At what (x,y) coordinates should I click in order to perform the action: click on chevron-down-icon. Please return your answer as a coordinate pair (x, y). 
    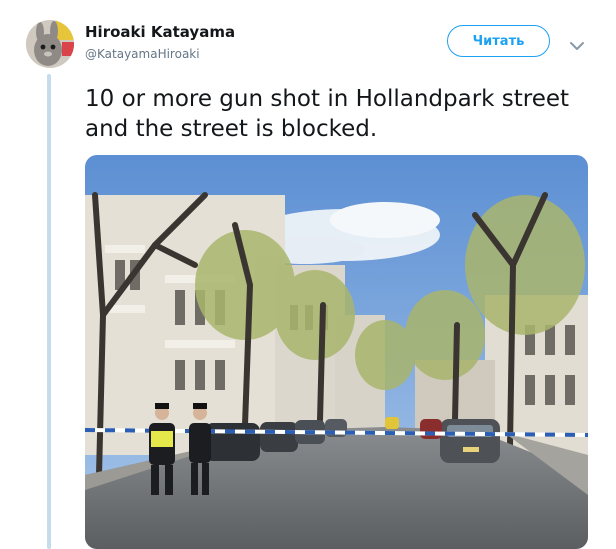
    Looking at the image, I should click on (577, 43).